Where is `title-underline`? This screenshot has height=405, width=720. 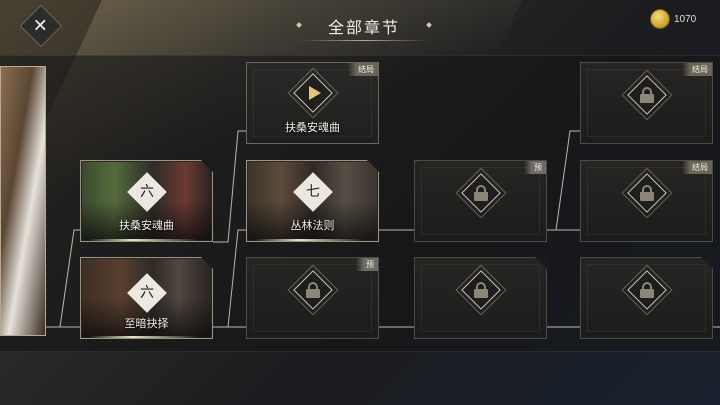
title-underline is located at coordinates (364, 40).